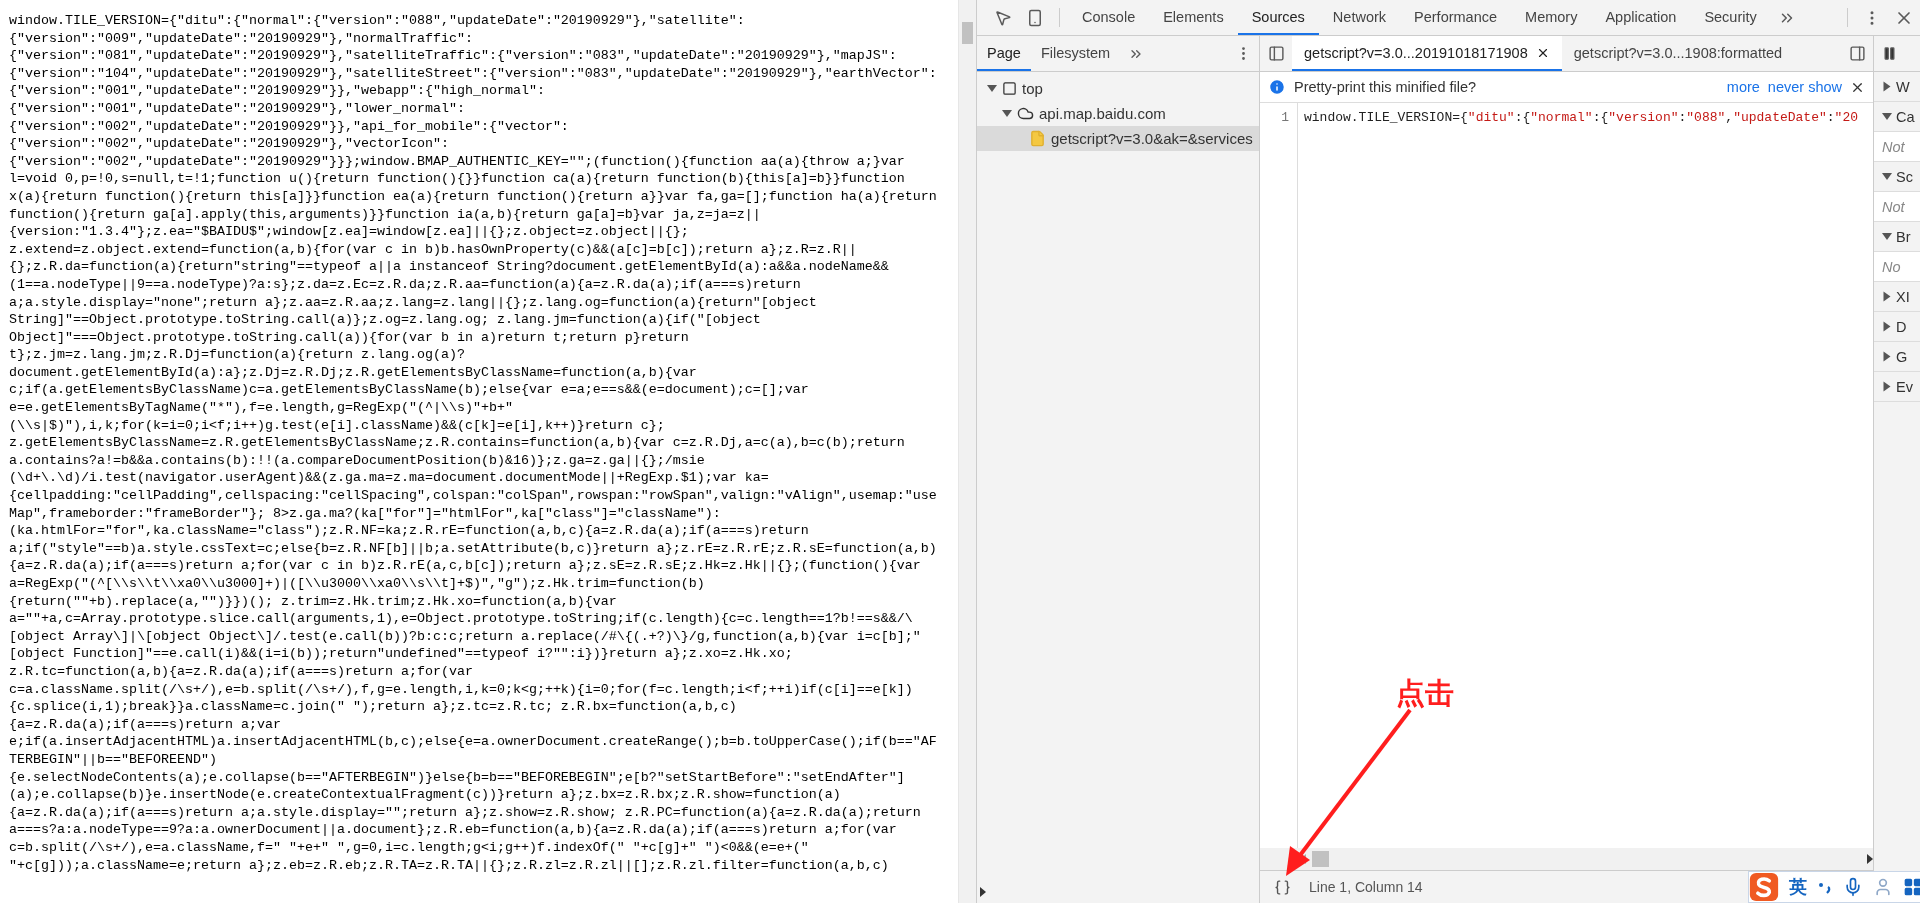 The height and width of the screenshot is (903, 1920). Describe the element at coordinates (385, 214) in the screenshot. I see `code-line: function(){return ga[a].apply(this,arguments)}}function ia(a,b){return ga[a]=b}var ja,z=ja=z||` at that location.